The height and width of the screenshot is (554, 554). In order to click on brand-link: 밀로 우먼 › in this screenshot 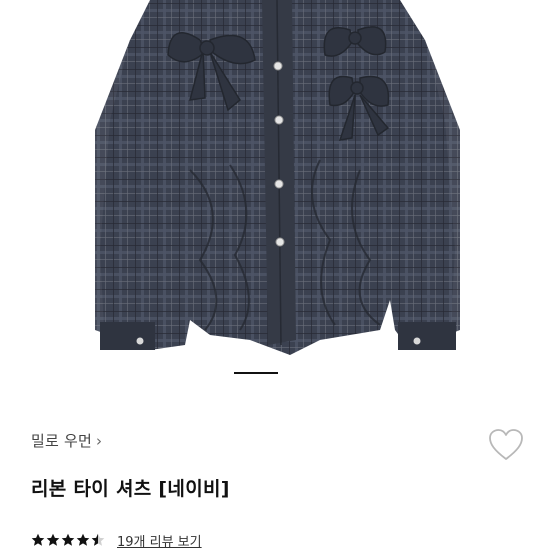, I will do `click(66, 440)`.